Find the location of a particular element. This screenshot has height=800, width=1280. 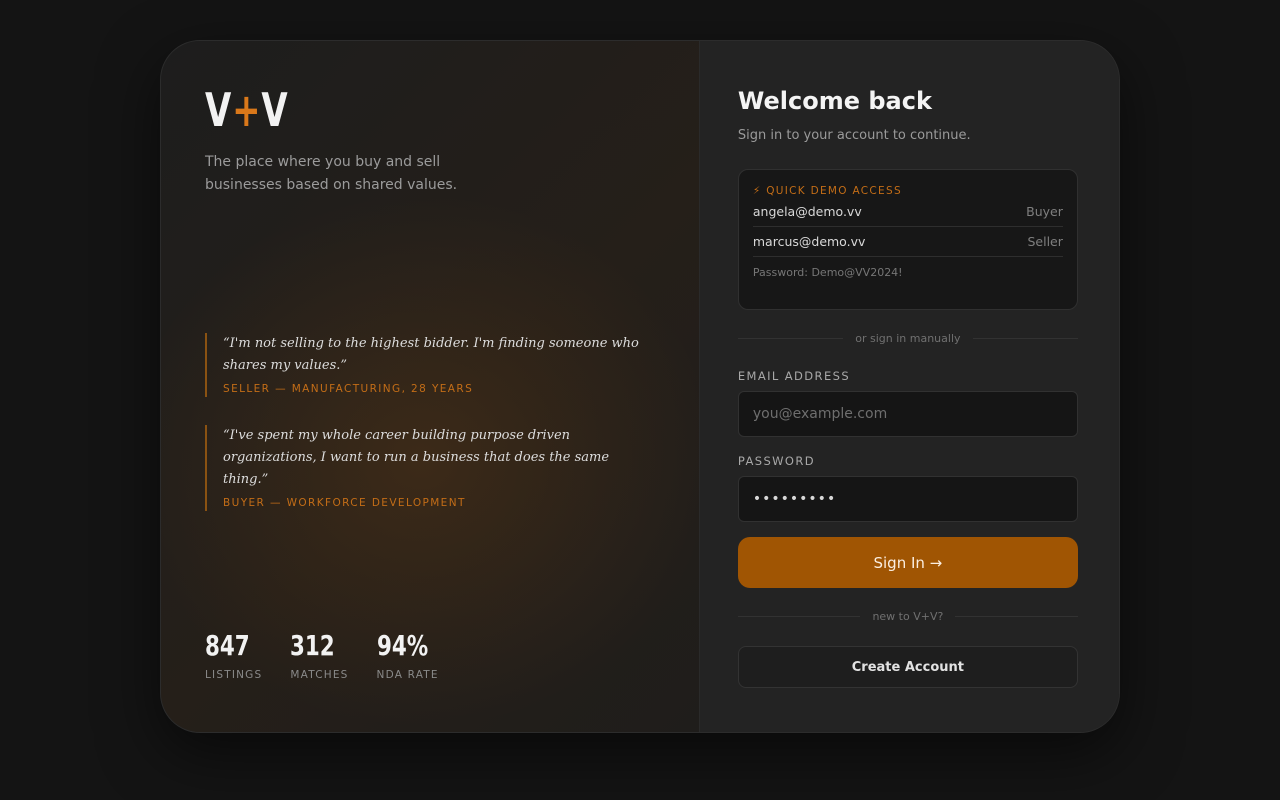

stat-label: LISTINGS is located at coordinates (234, 675).